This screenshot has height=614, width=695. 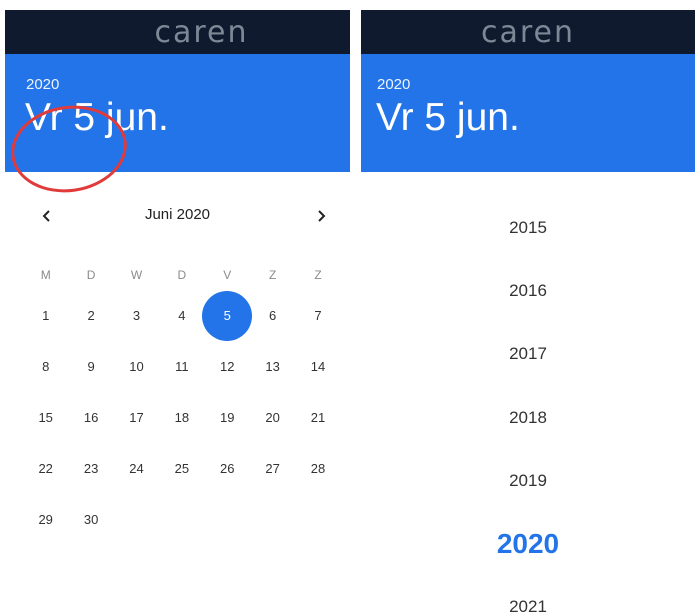 I want to click on day-cell: 25, so click(x=181, y=468).